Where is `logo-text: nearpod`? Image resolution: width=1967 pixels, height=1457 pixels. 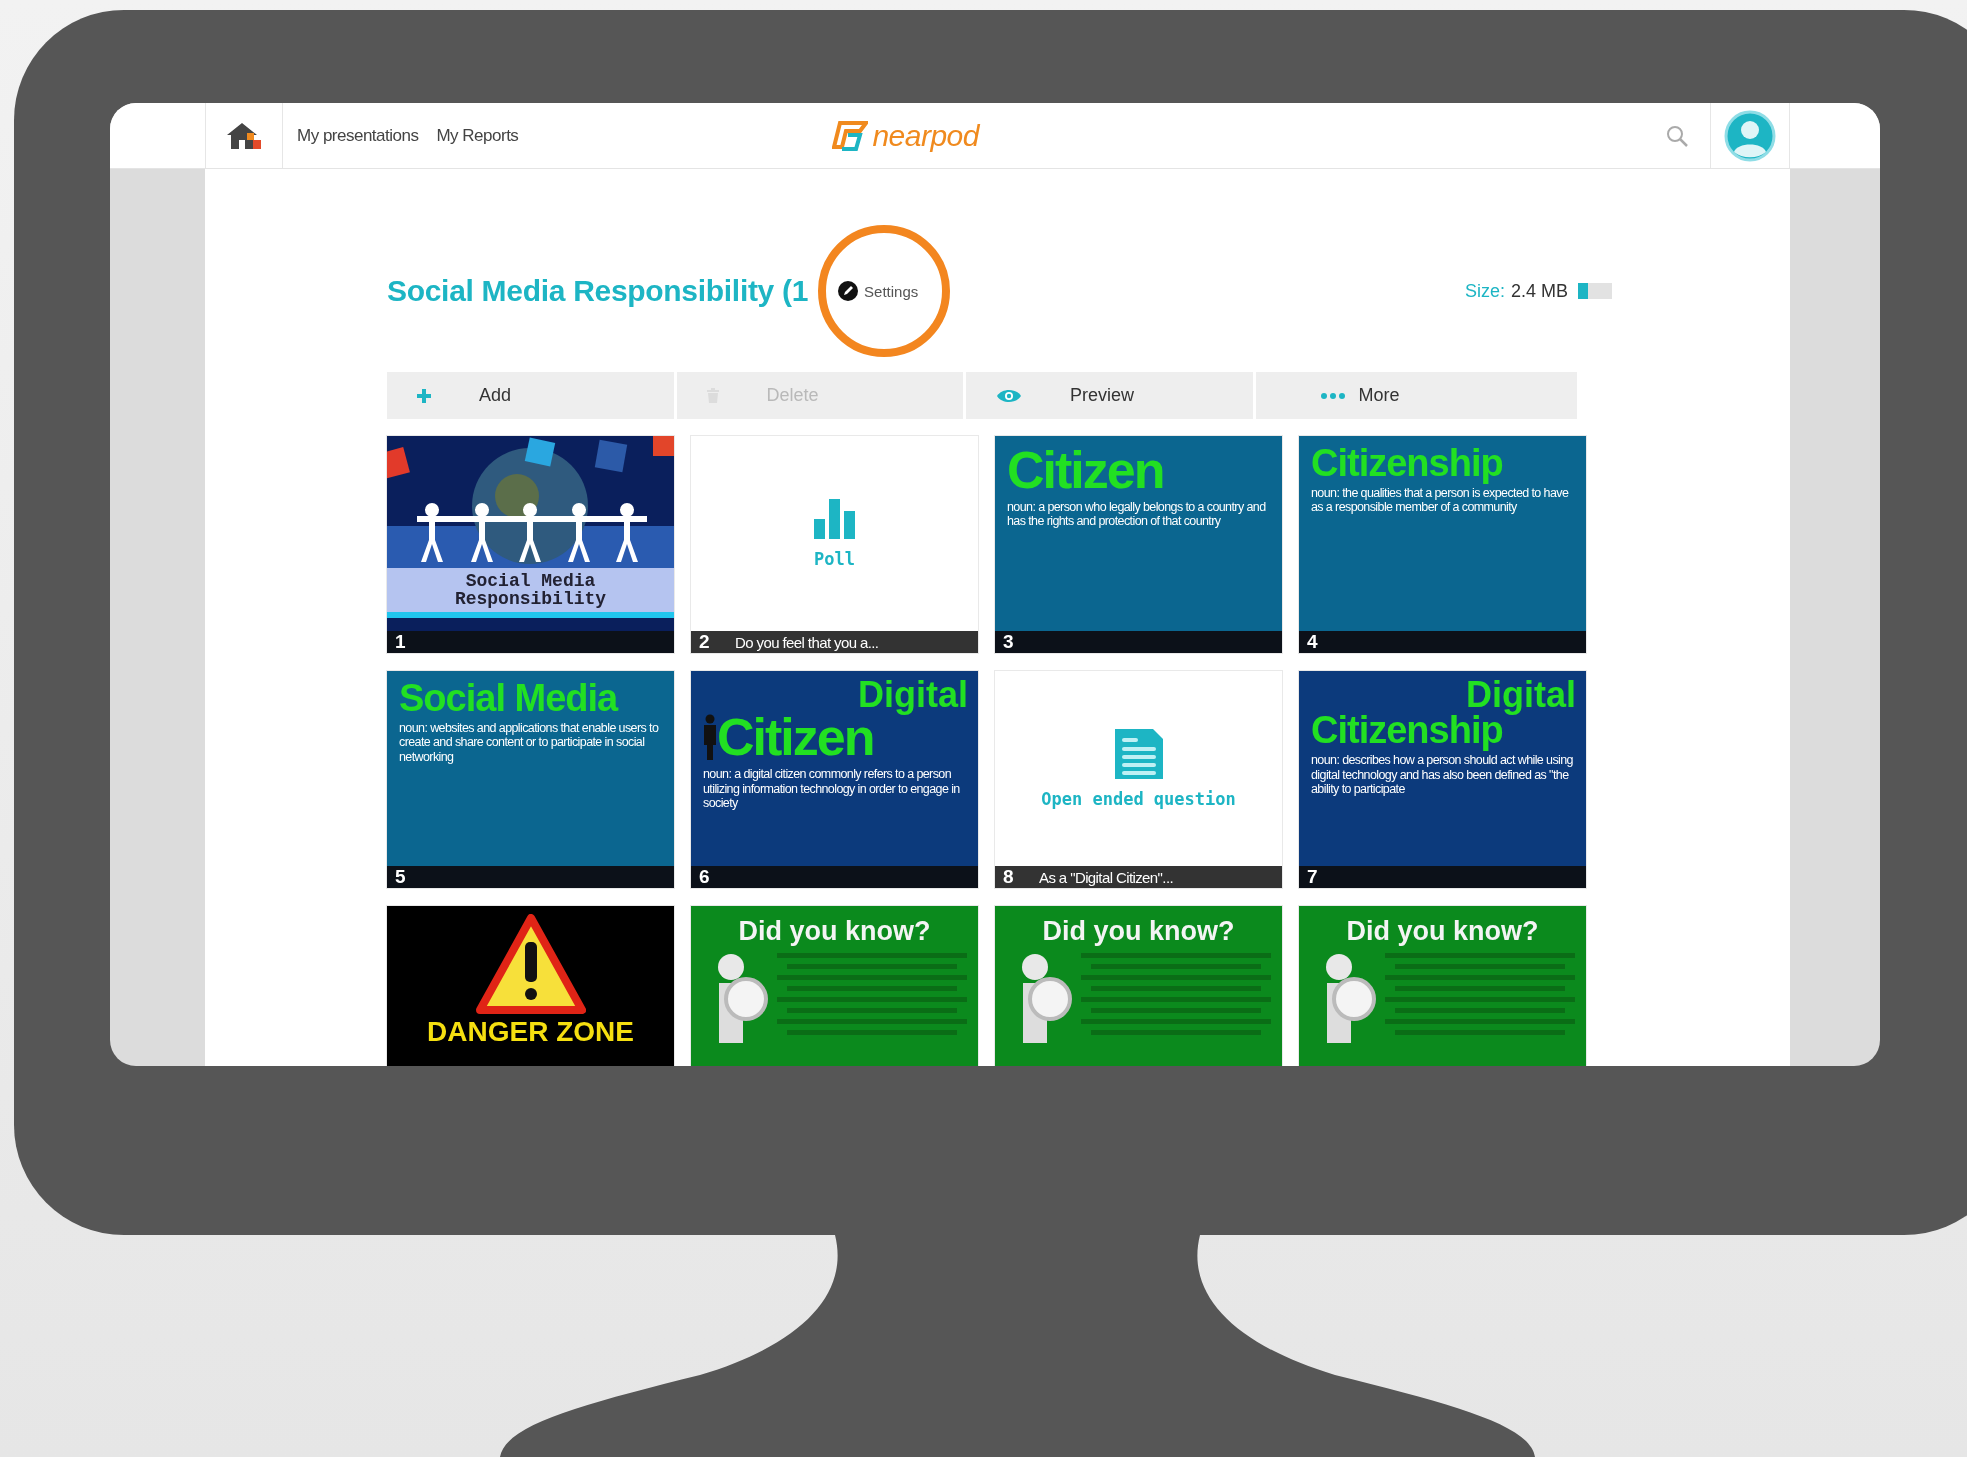 logo-text: nearpod is located at coordinates (925, 135).